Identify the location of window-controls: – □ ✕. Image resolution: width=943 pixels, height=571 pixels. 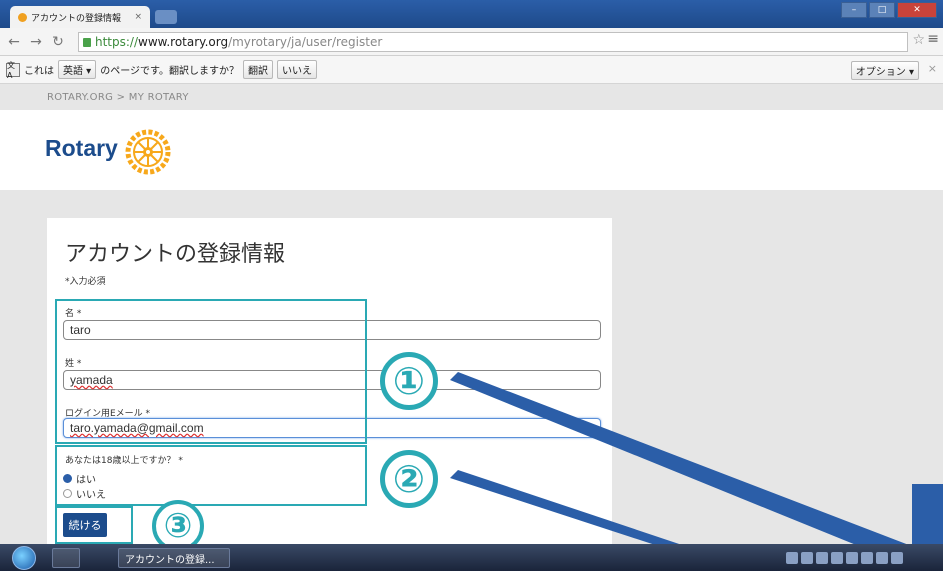
(889, 10).